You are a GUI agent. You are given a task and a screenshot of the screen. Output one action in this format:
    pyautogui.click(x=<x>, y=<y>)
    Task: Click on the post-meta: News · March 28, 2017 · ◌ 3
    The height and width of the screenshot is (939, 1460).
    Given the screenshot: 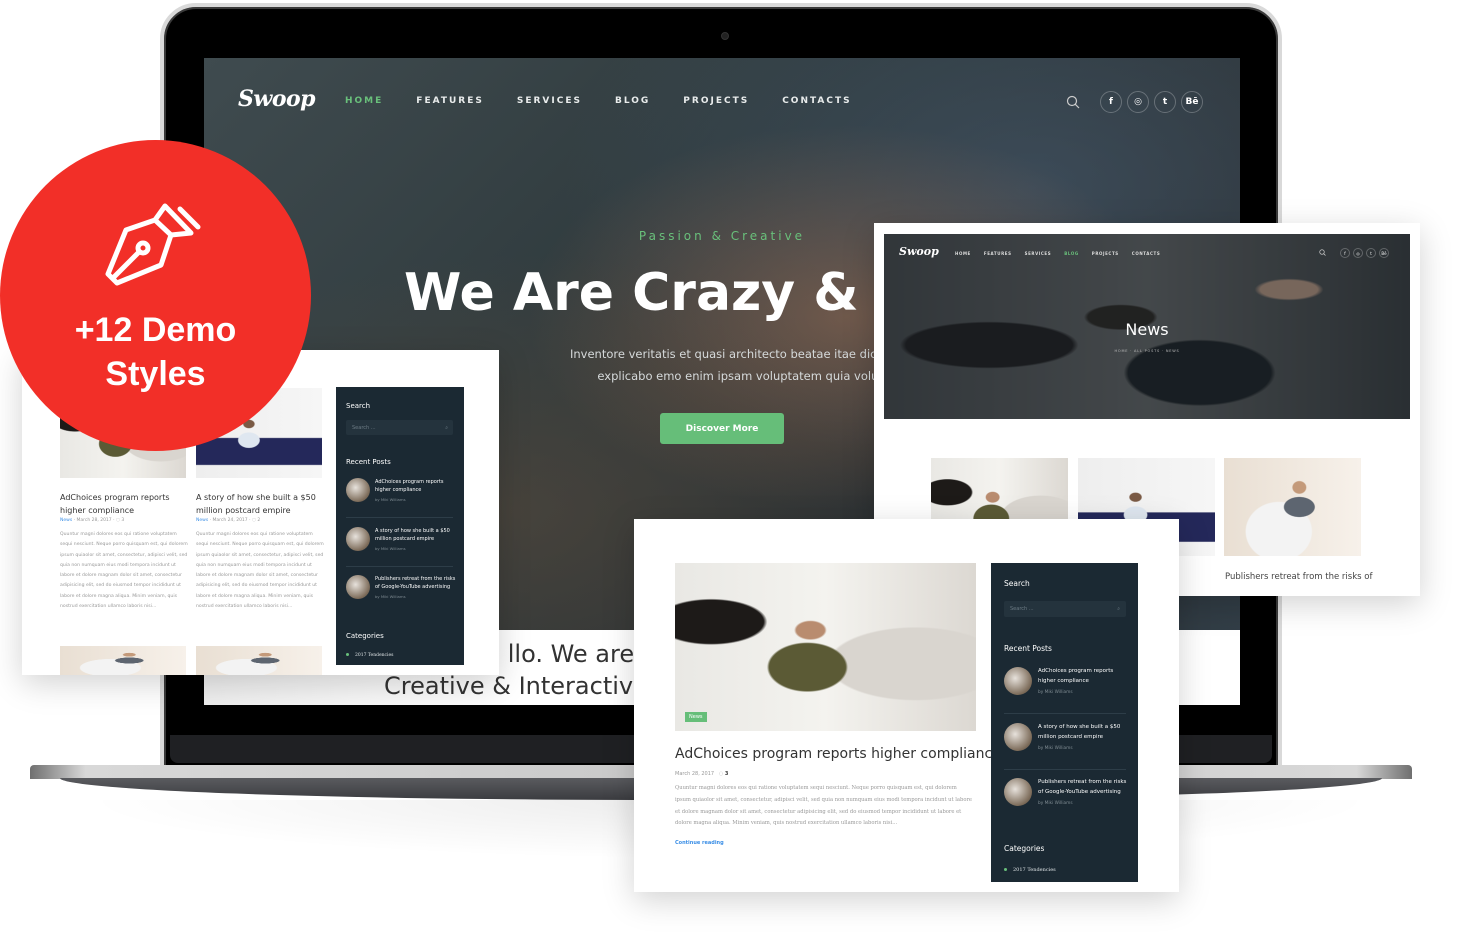 What is the action you would take?
    pyautogui.click(x=92, y=520)
    